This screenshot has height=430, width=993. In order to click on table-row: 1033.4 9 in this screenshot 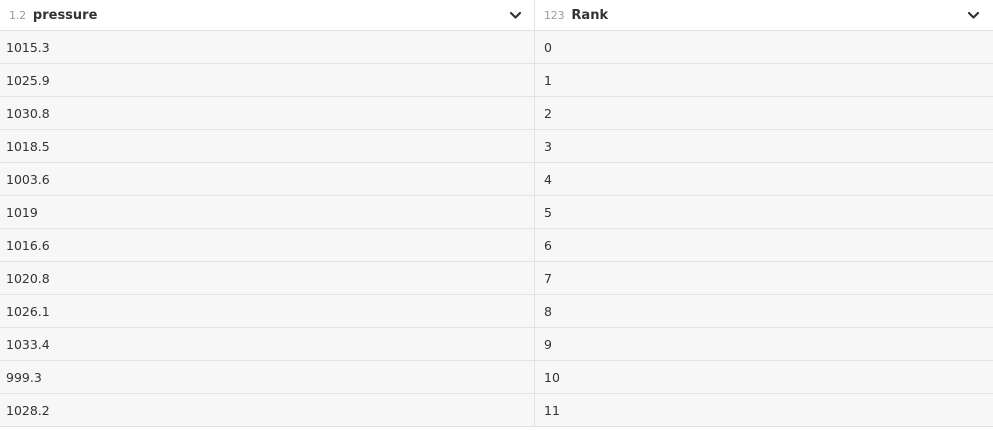, I will do `click(496, 344)`.